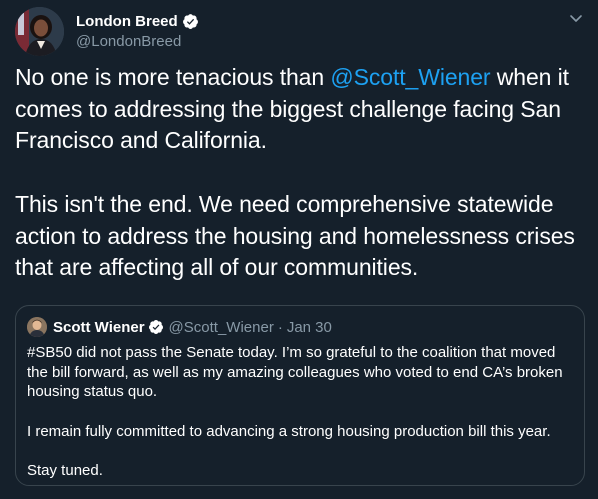  I want to click on tweet-text-before-mention: No one is more tenacious than, so click(173, 77).